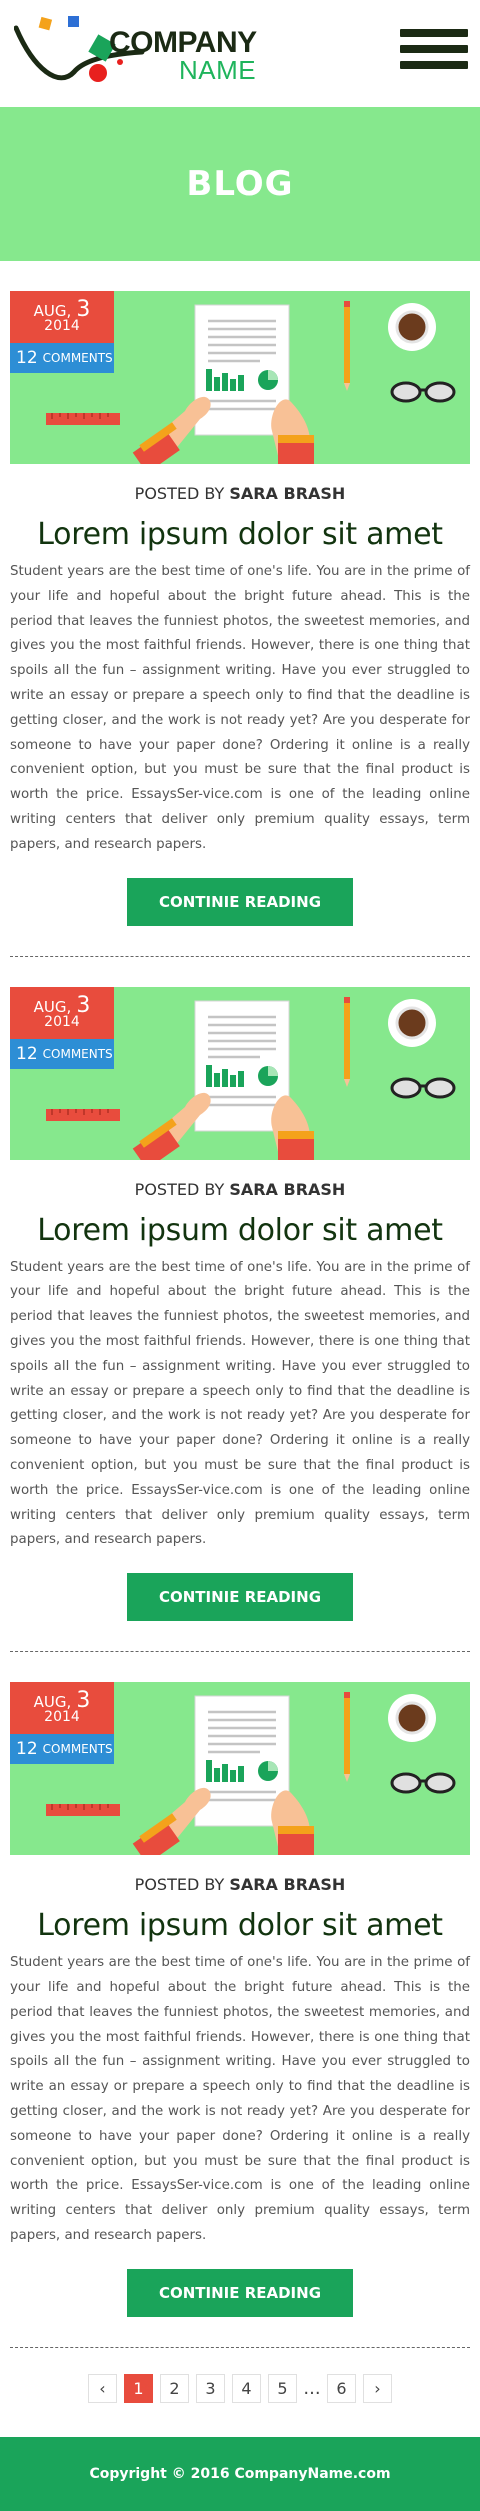 The image size is (480, 2511). I want to click on pagination: ‹ 1 2 3 4 5 ... 6 ›, so click(240, 2389).